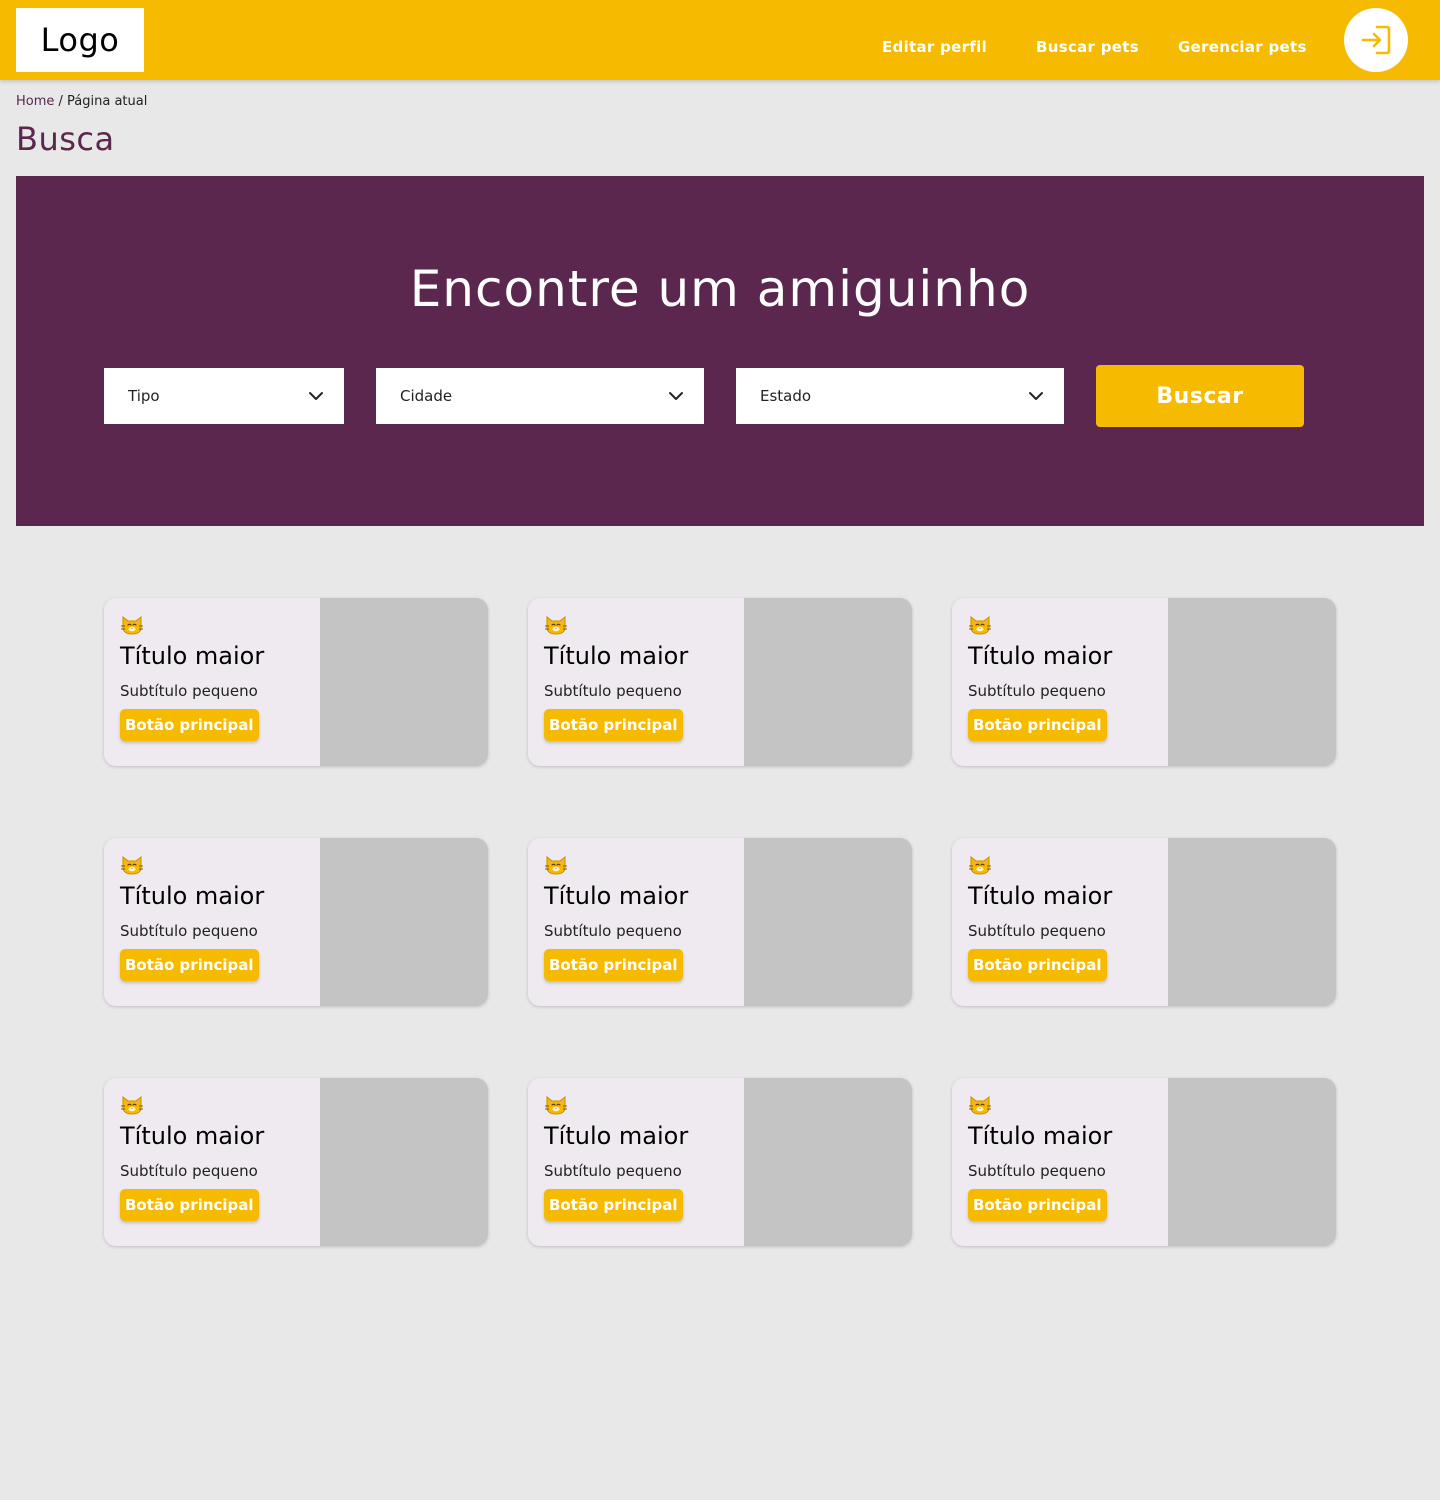 Image resolution: width=1440 pixels, height=1500 pixels. Describe the element at coordinates (1200, 396) in the screenshot. I see `buscar-button: Buscar` at that location.